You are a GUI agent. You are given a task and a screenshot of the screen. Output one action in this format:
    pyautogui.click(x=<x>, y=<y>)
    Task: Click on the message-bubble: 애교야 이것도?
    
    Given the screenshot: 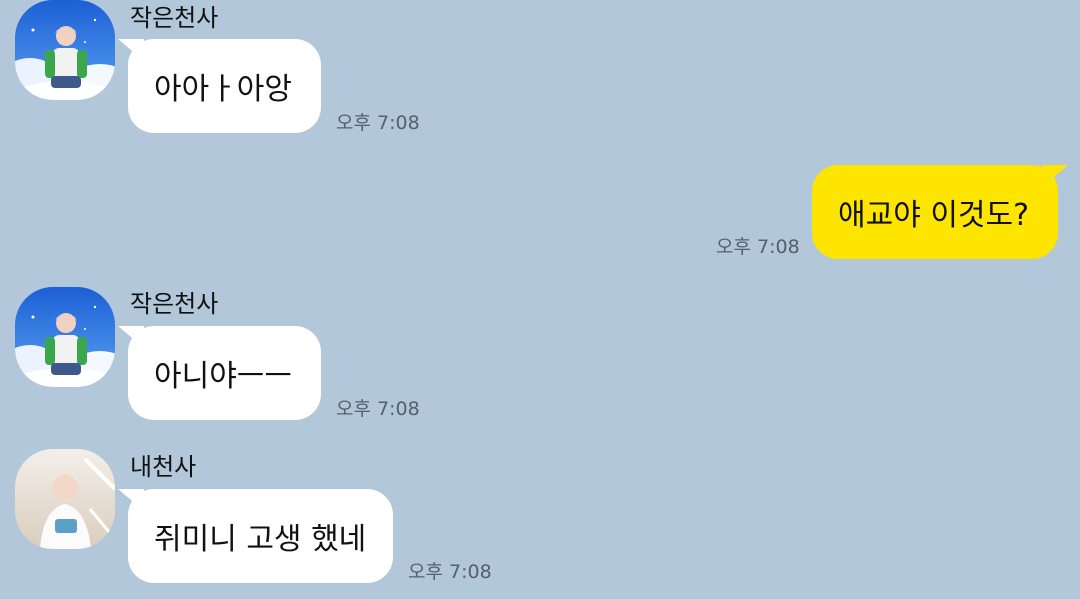 What is the action you would take?
    pyautogui.click(x=940, y=212)
    